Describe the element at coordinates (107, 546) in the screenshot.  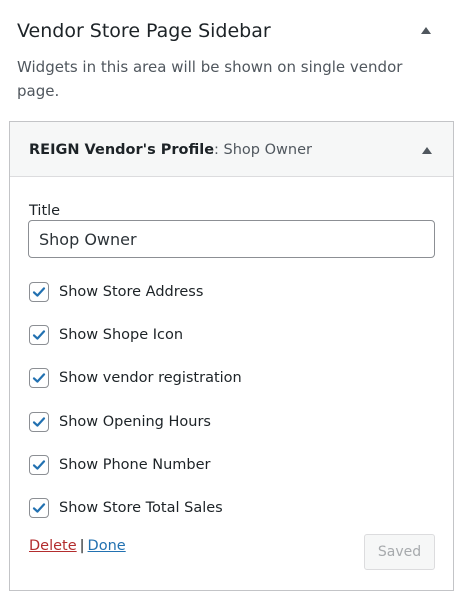
I see `done-link: Done` at that location.